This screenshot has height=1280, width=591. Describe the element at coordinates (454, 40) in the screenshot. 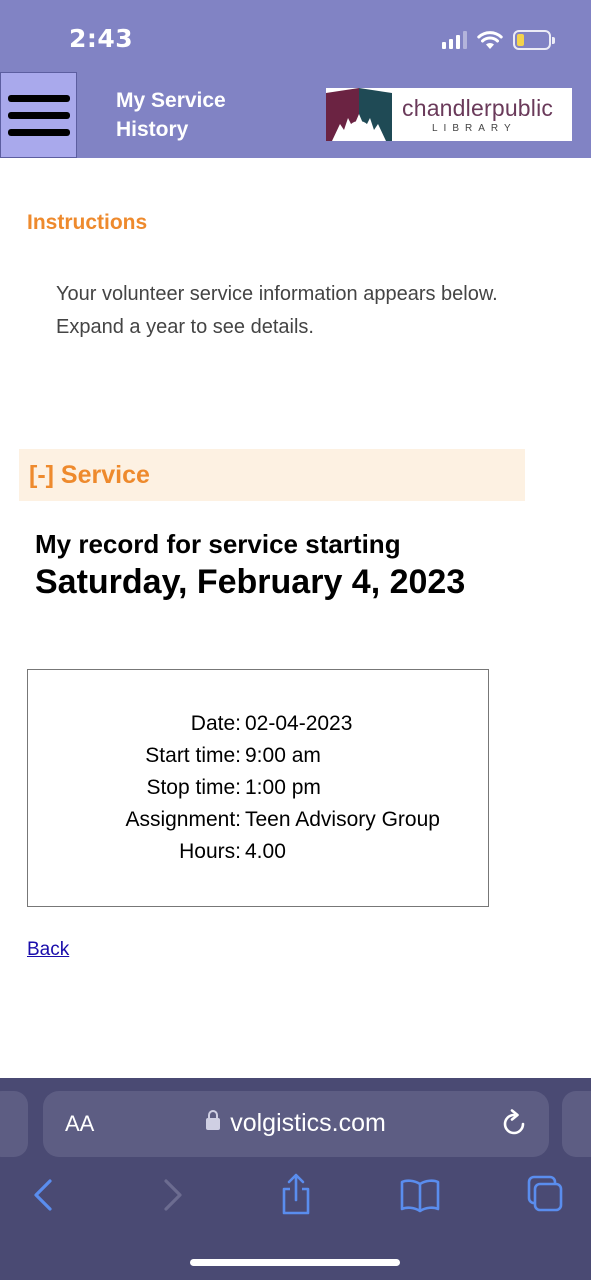

I see `signal-icon` at that location.